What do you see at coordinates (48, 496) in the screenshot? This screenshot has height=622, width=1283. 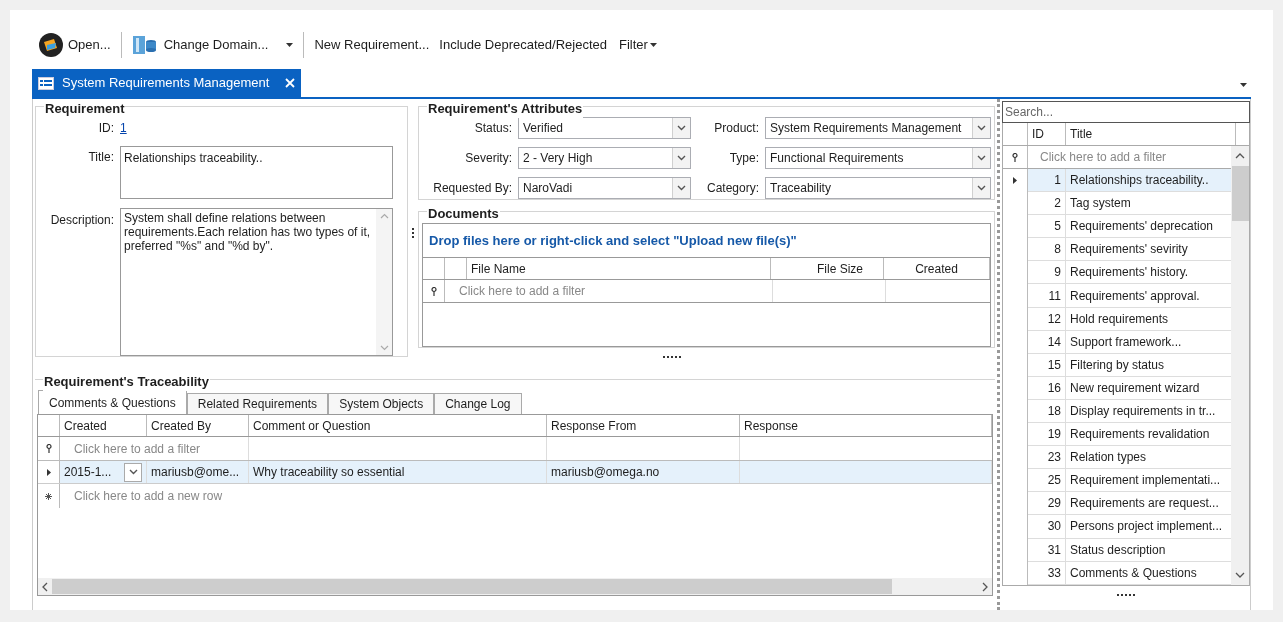 I see `new-row-icon` at bounding box center [48, 496].